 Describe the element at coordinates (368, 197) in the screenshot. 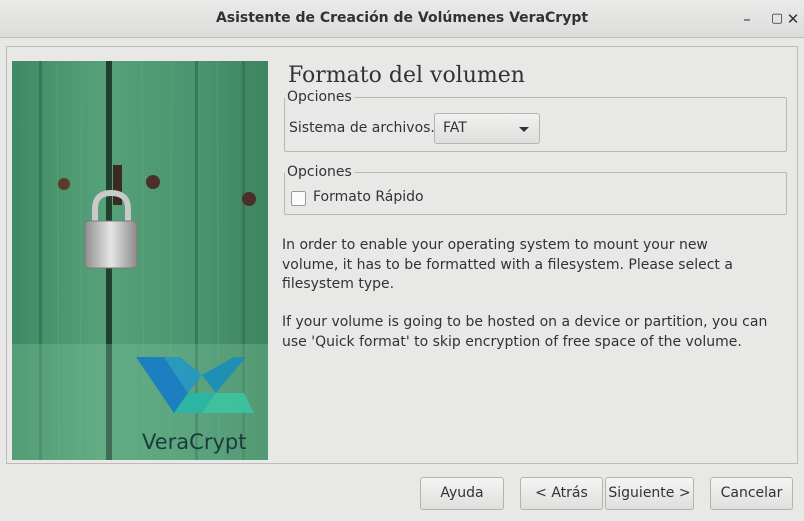

I see `quick-format-label: Formato Rápido` at that location.